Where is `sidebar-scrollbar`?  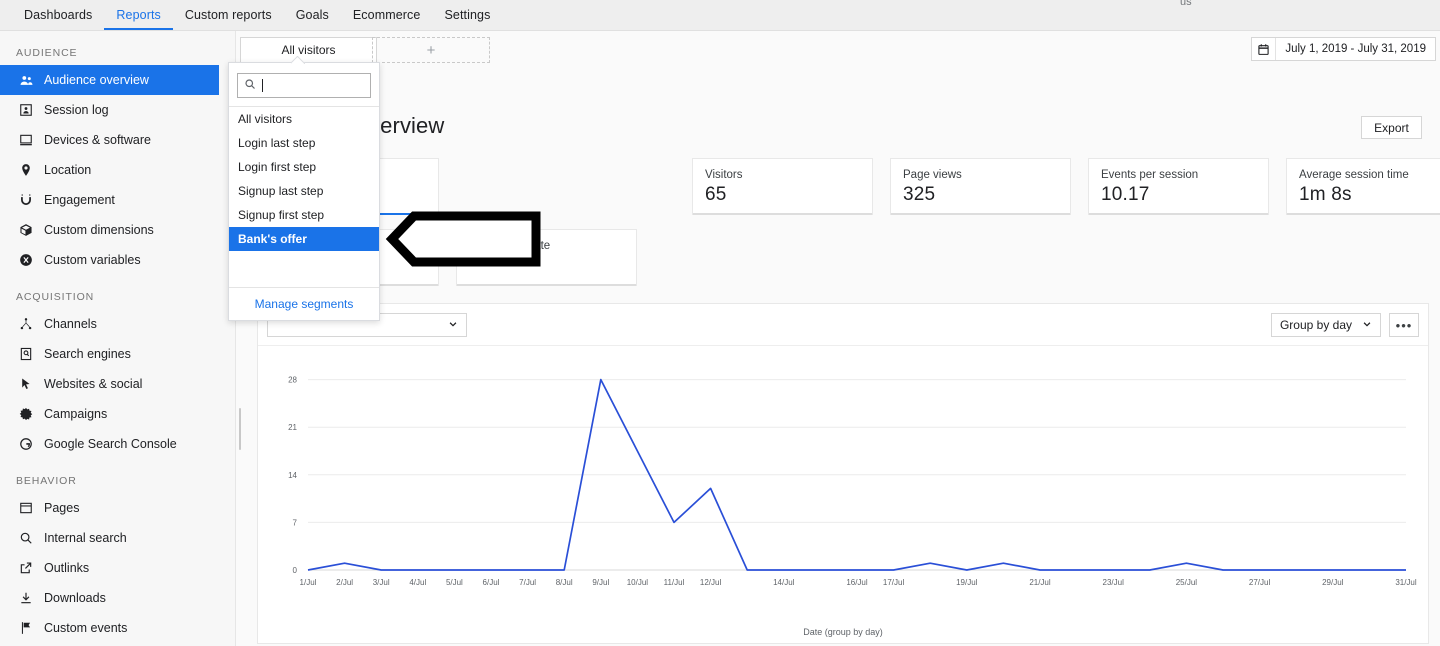
sidebar-scrollbar is located at coordinates (240, 429).